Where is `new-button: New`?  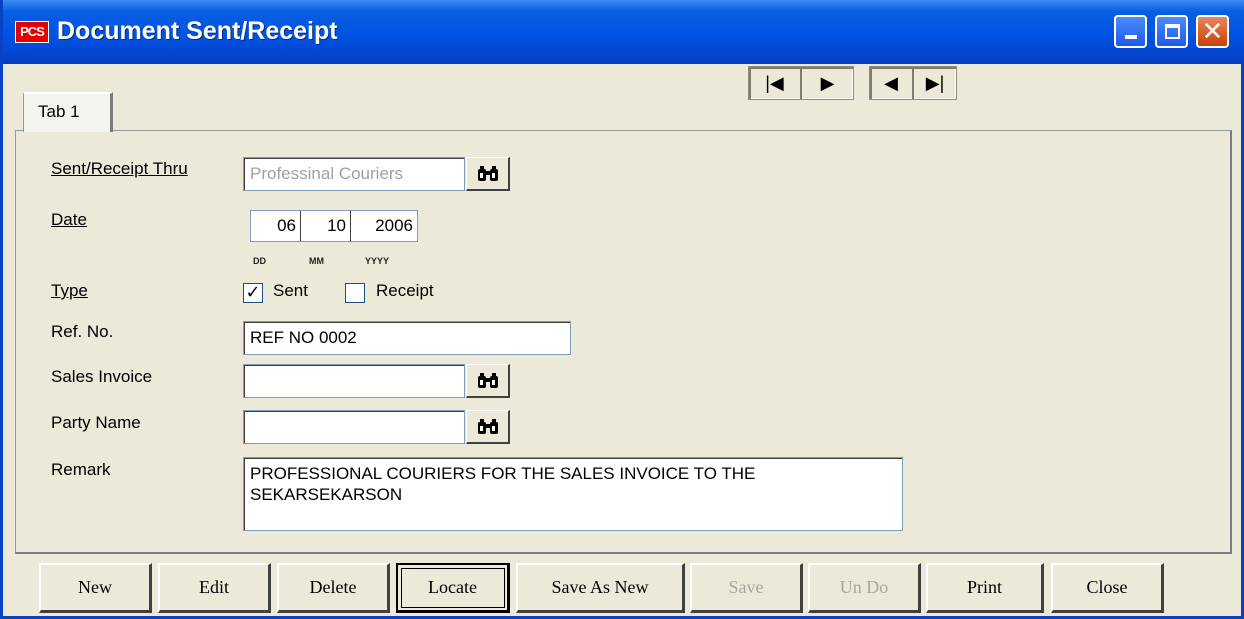
new-button: New is located at coordinates (95, 588).